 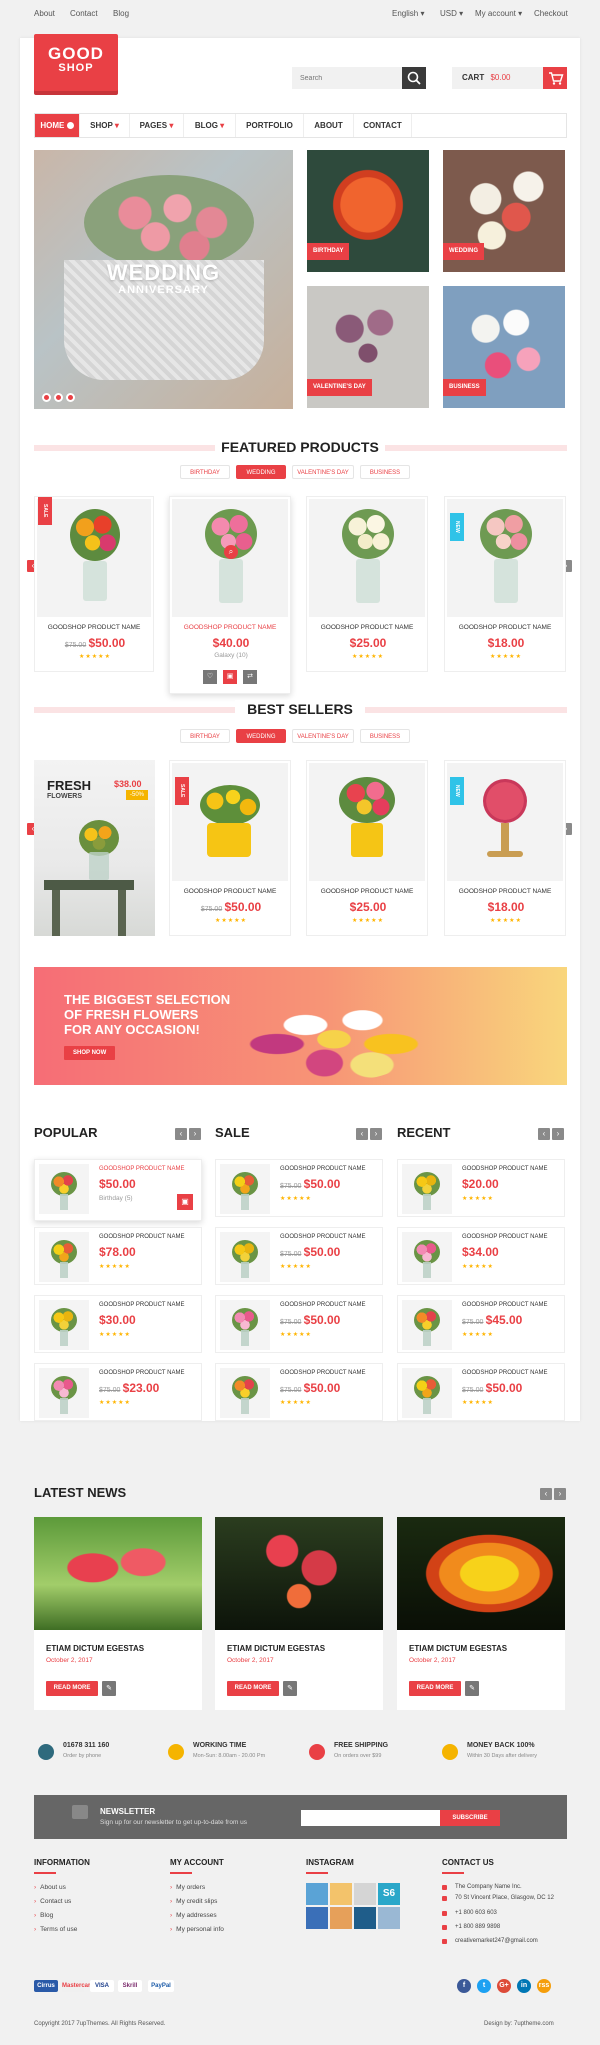 What do you see at coordinates (57, 125) in the screenshot?
I see `nav-home: HOME` at bounding box center [57, 125].